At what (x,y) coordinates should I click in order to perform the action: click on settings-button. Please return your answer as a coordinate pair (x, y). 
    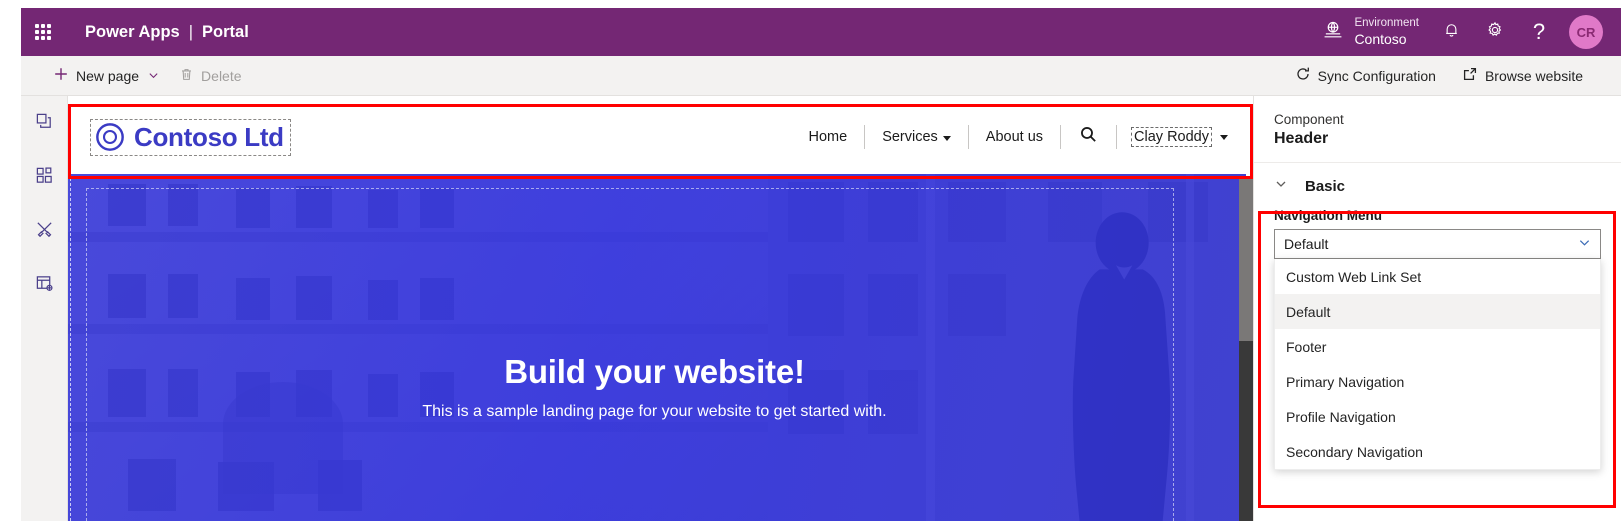
    Looking at the image, I should click on (1495, 32).